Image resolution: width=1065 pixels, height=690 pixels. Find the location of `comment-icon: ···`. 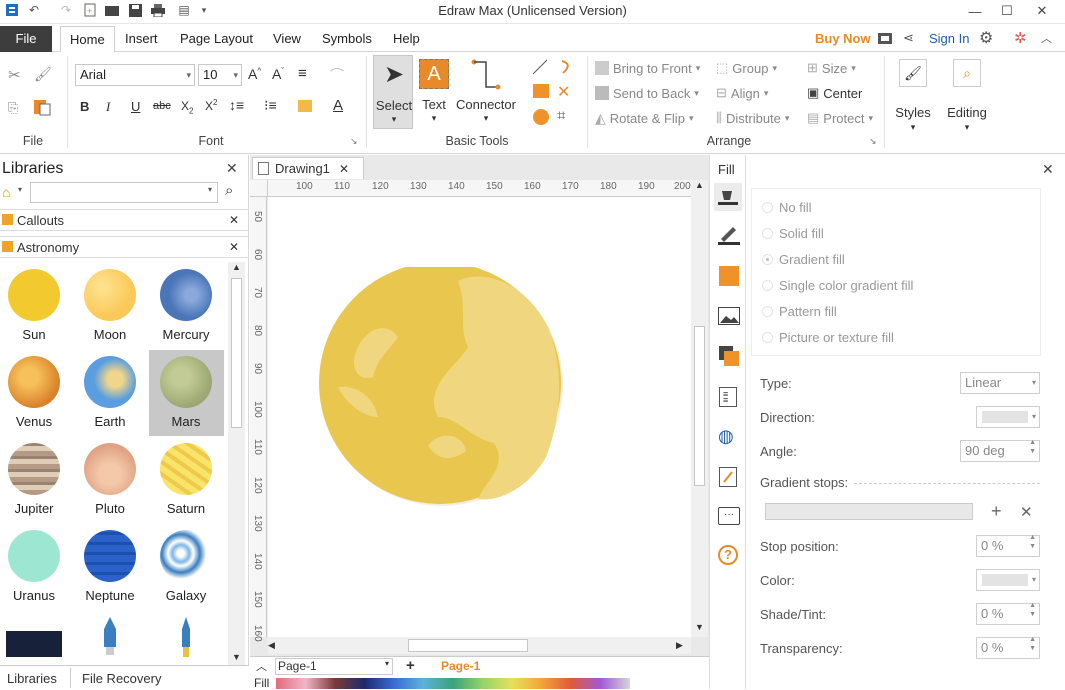

comment-icon: ··· is located at coordinates (729, 516).